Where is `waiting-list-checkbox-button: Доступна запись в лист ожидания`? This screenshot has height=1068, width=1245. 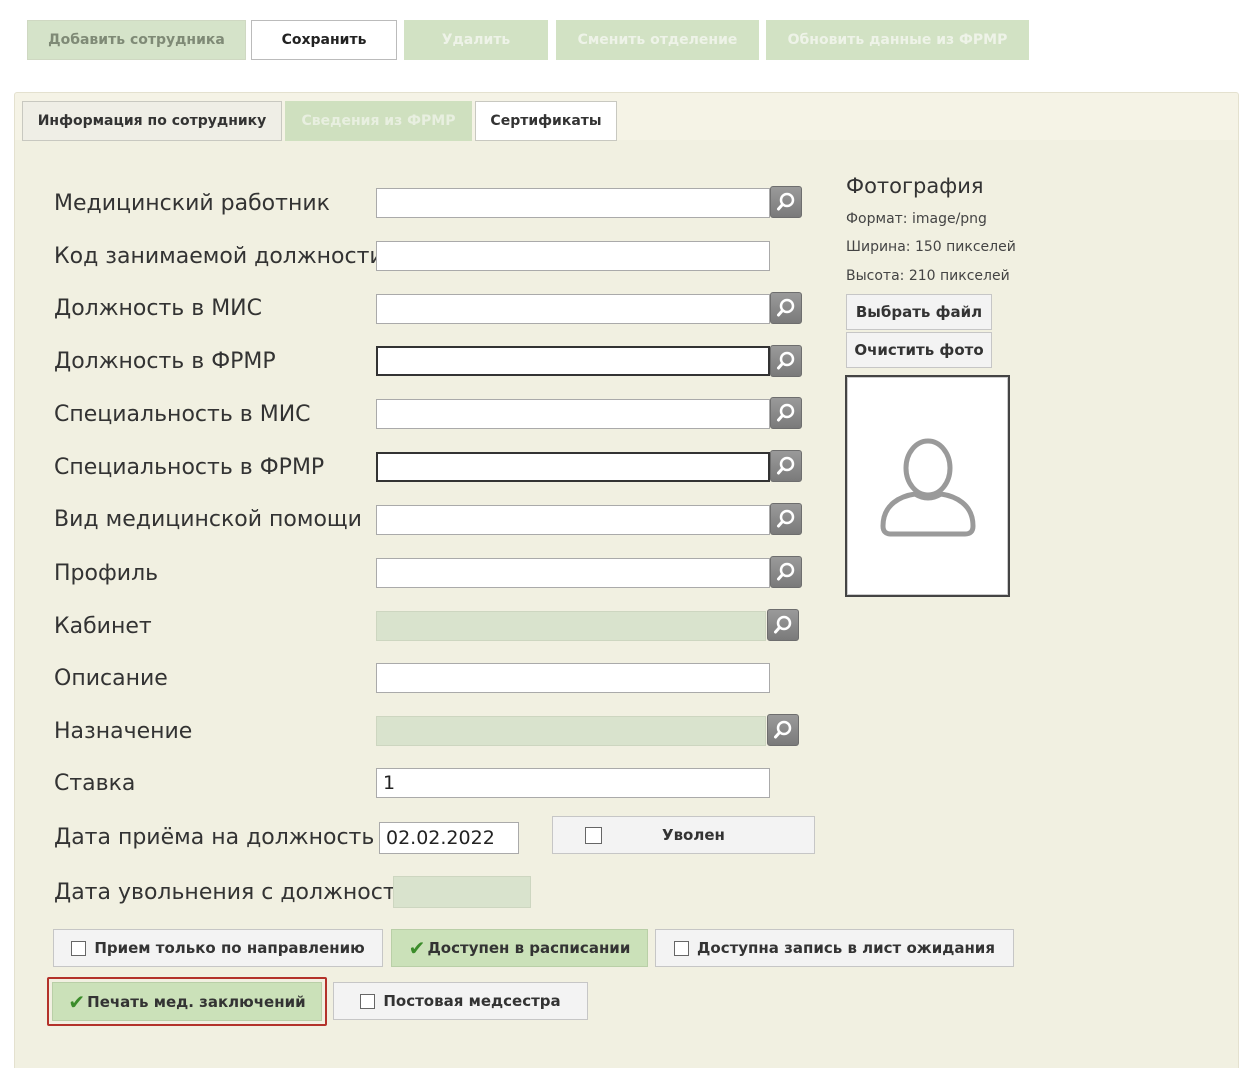 waiting-list-checkbox-button: Доступна запись в лист ожидания is located at coordinates (834, 948).